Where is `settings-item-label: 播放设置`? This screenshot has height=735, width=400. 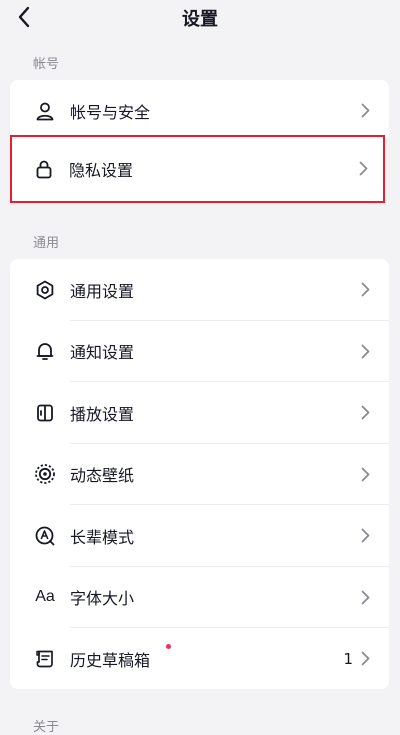
settings-item-label: 播放设置 is located at coordinates (102, 414).